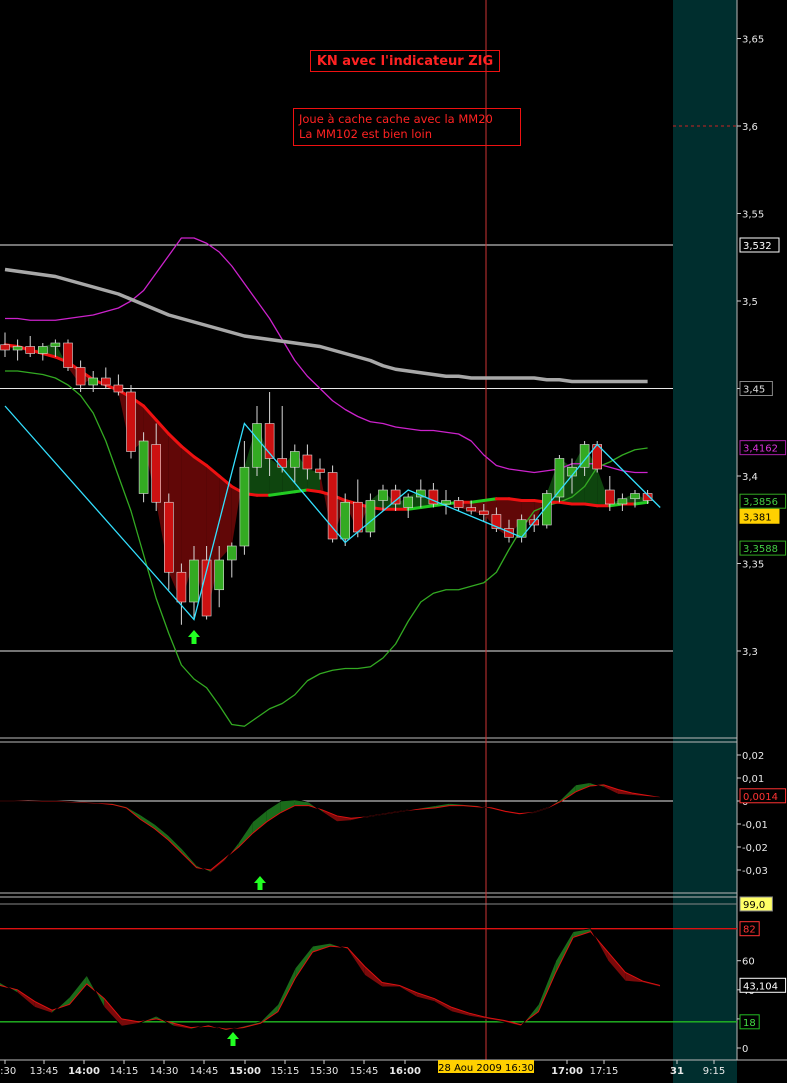 The width and height of the screenshot is (787, 1083). What do you see at coordinates (164, 1071) in the screenshot?
I see `time-tick-label: 14:30` at bounding box center [164, 1071].